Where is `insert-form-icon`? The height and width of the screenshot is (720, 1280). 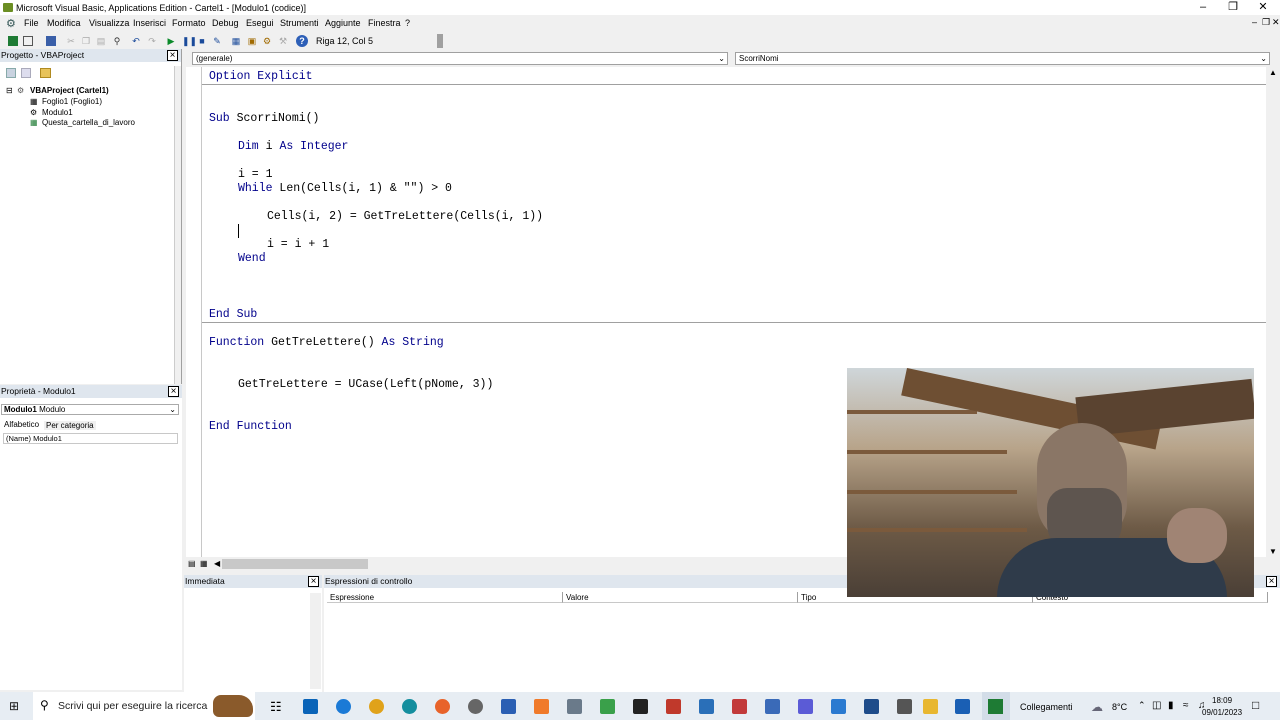 insert-form-icon is located at coordinates (28, 41).